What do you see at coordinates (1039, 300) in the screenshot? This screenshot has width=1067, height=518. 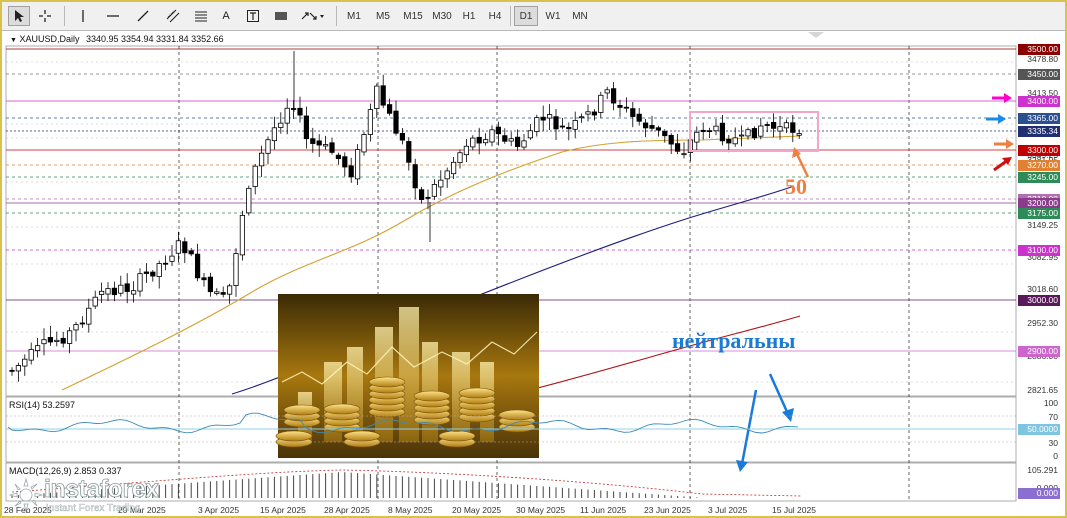 I see `level-label: 3000.00` at bounding box center [1039, 300].